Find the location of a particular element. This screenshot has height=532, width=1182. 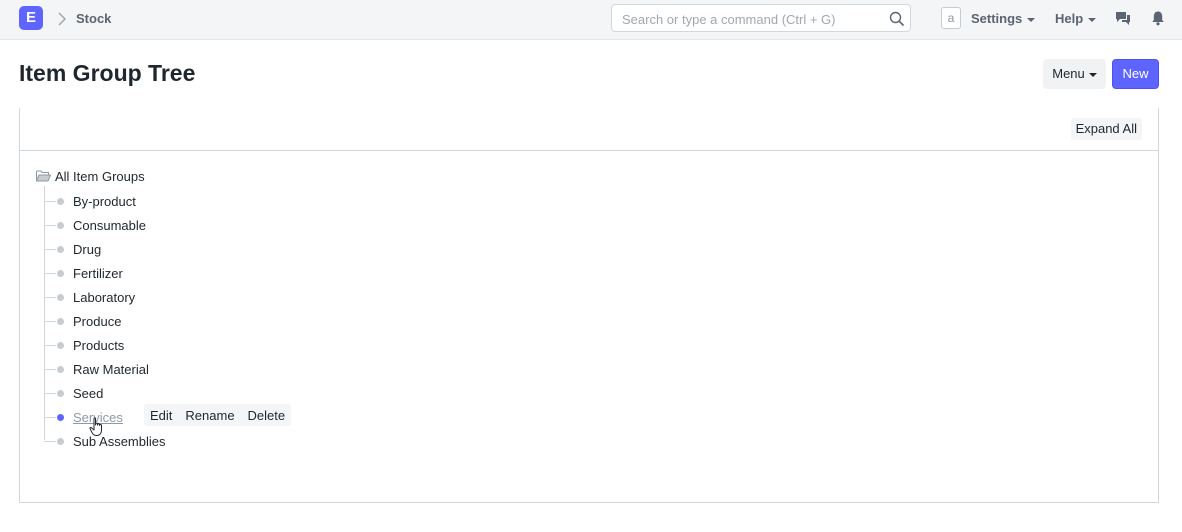

tree-node-label: Sub Assemblies is located at coordinates (119, 441).